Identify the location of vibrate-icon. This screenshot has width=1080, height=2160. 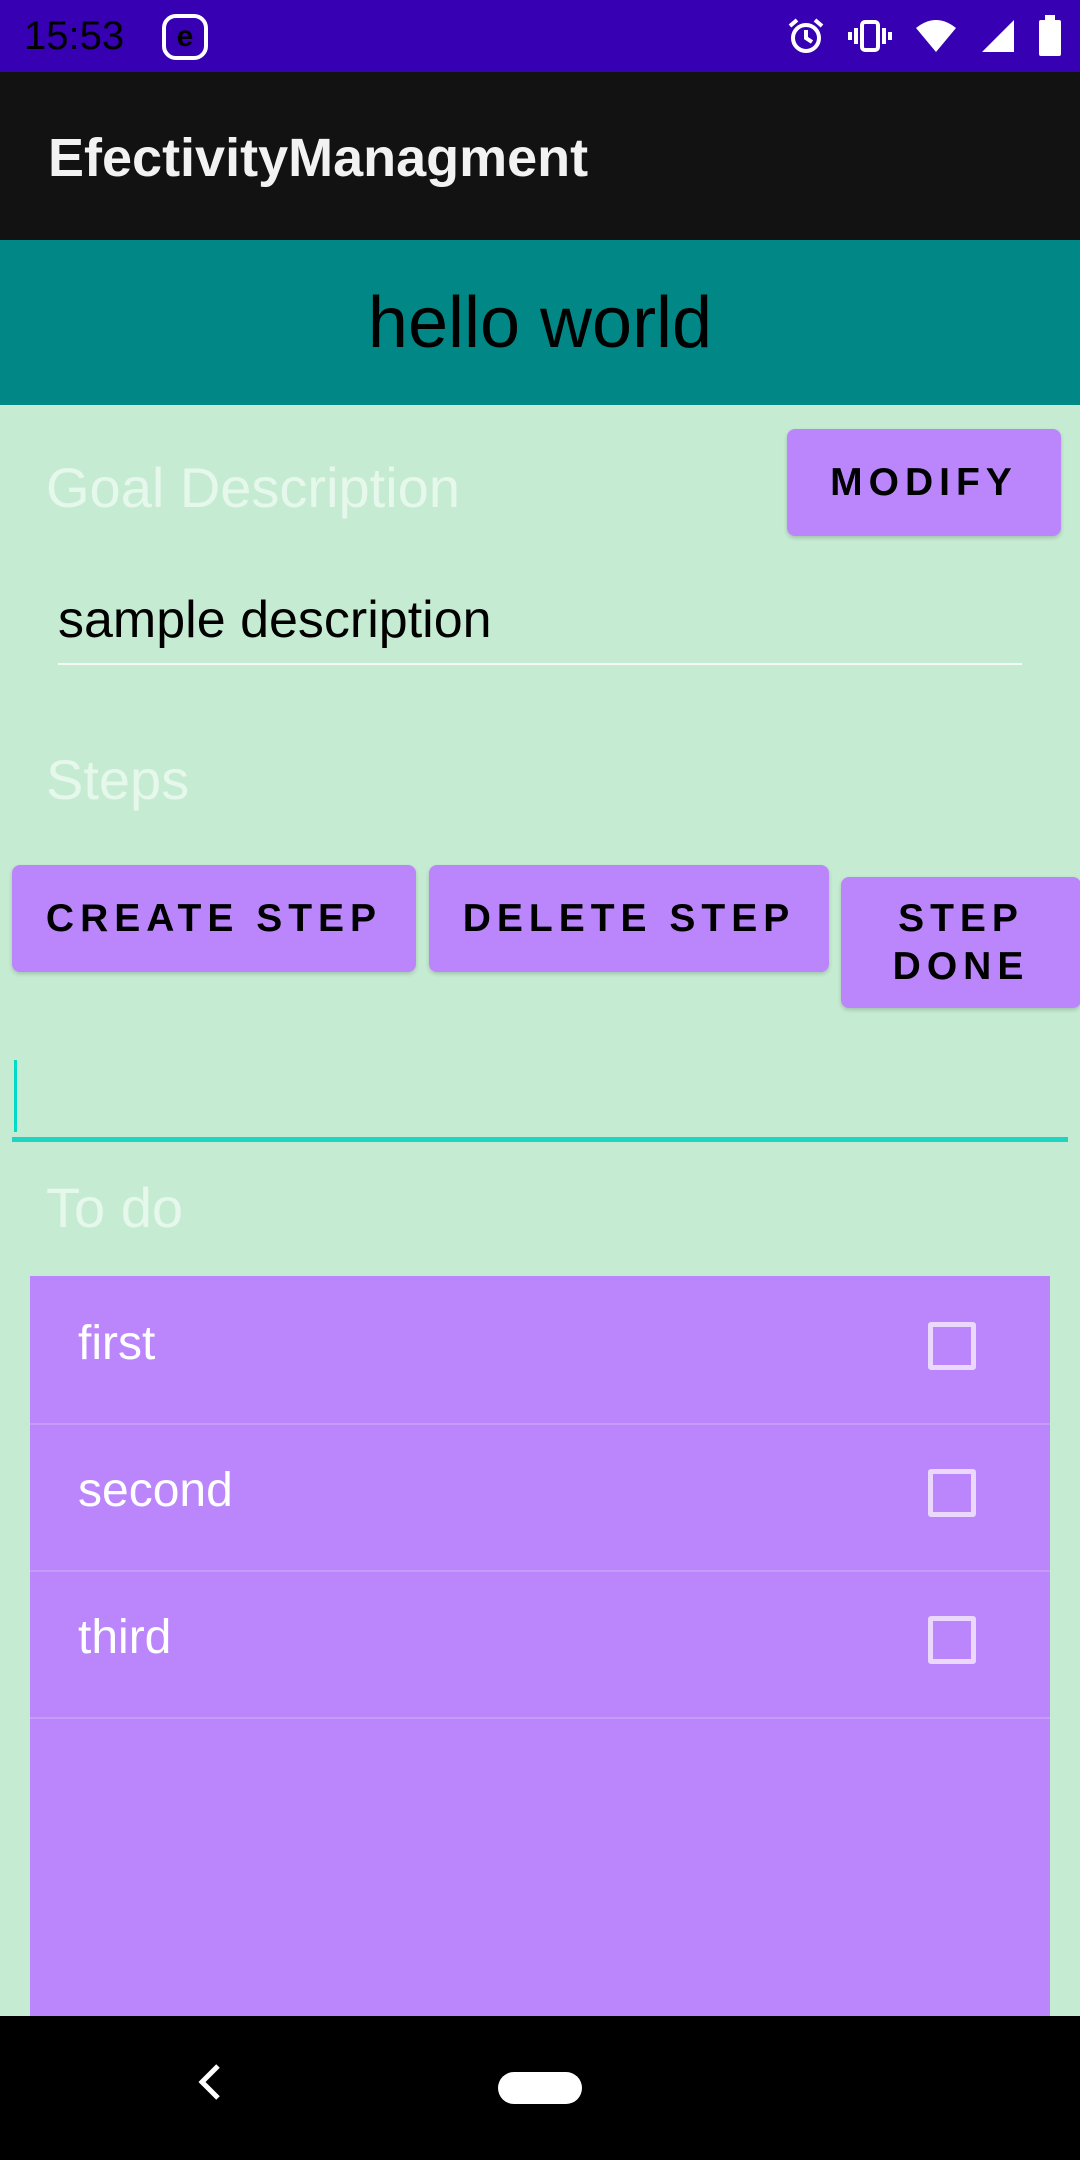
(870, 36).